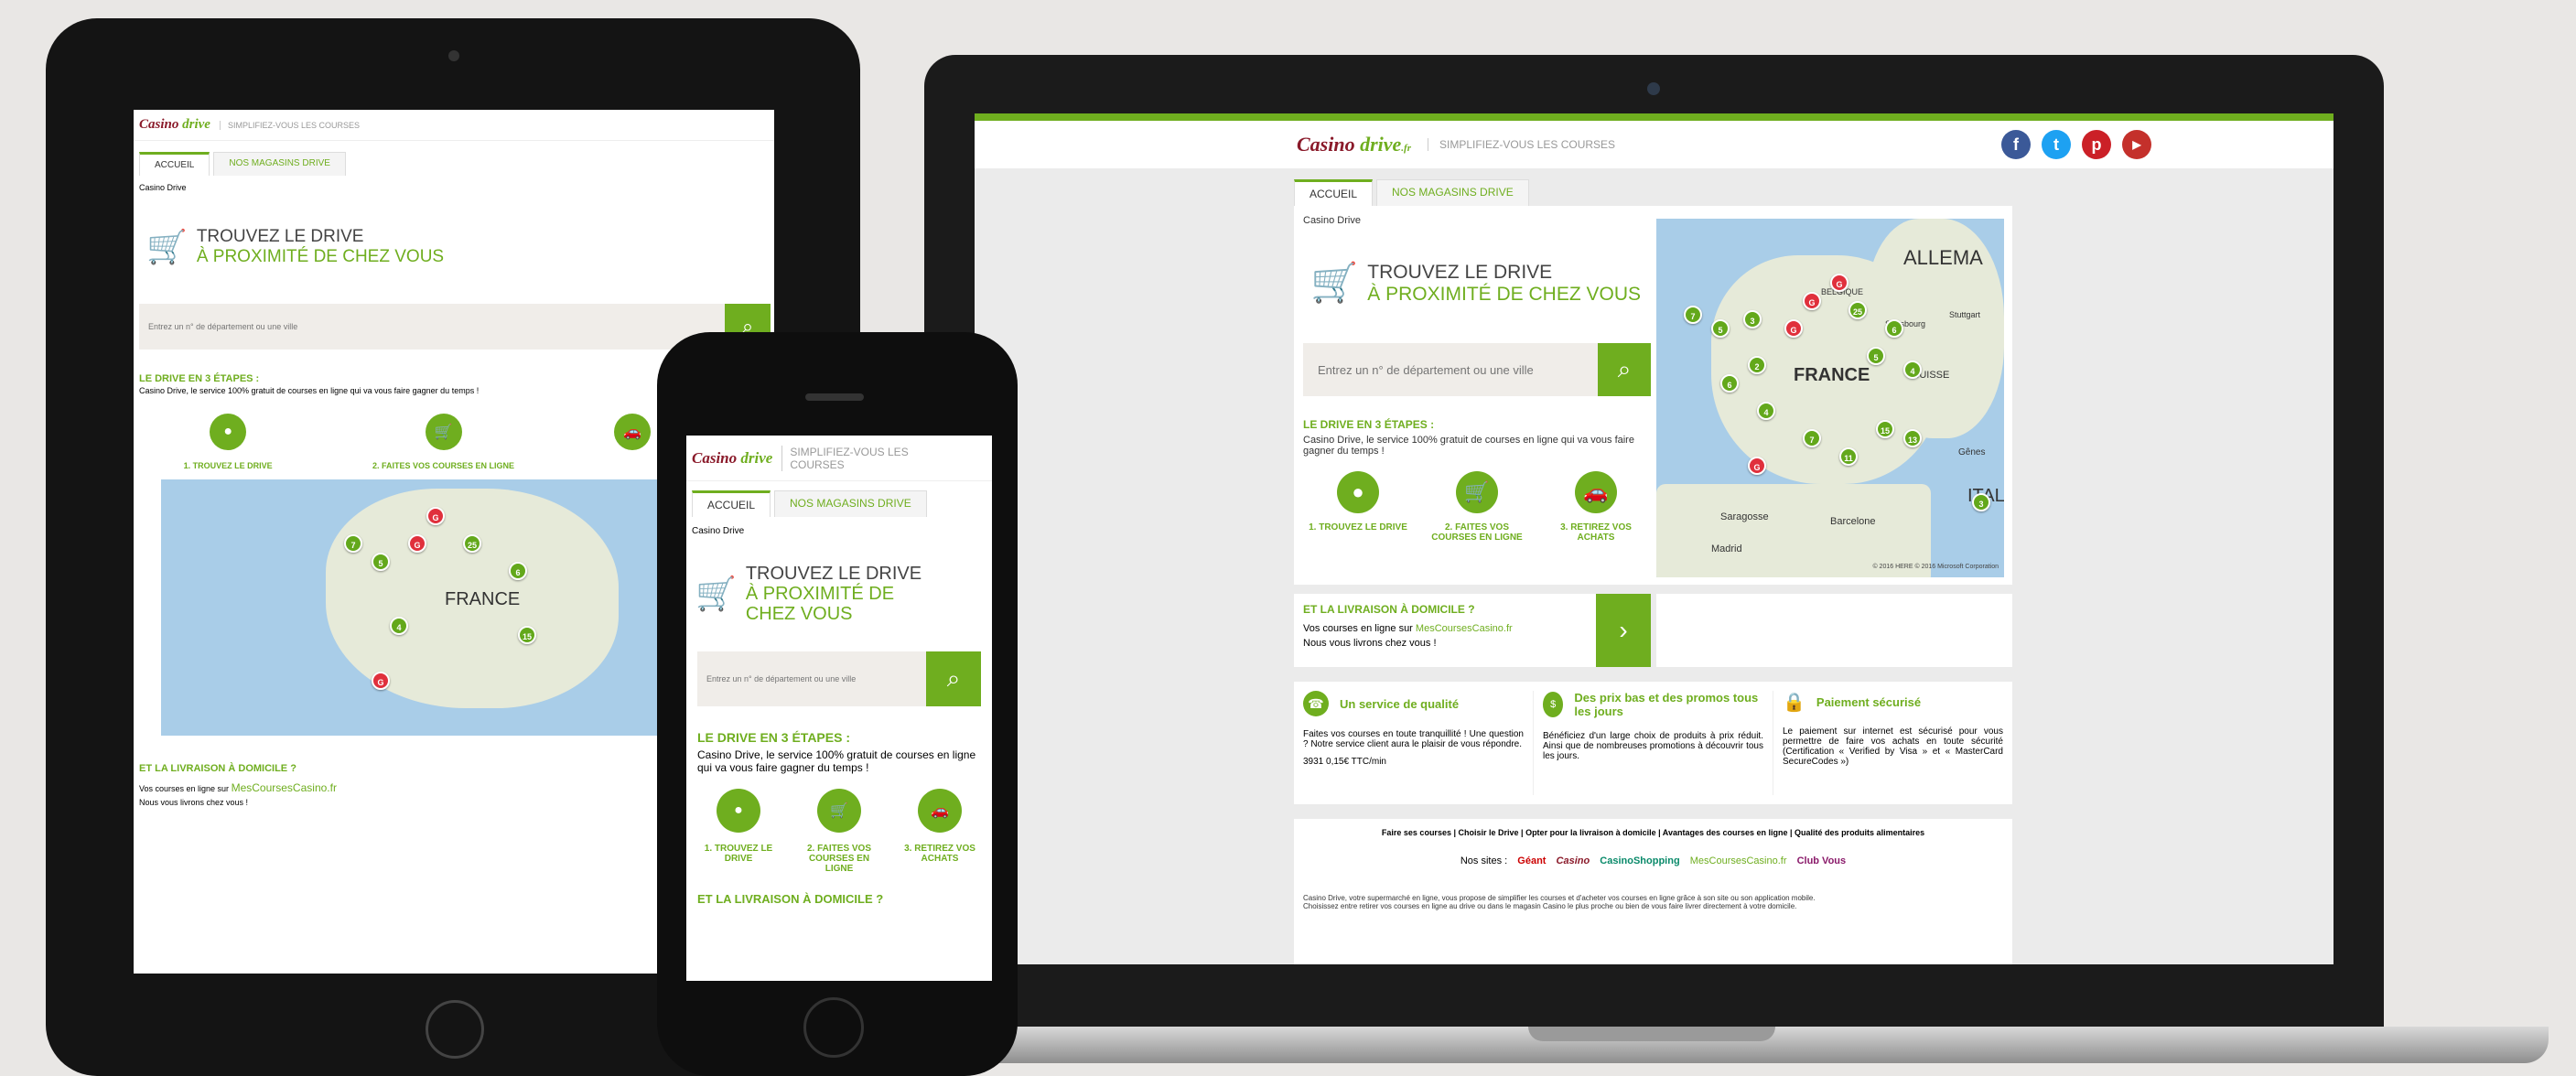 The width and height of the screenshot is (2576, 1076). I want to click on casinoshopping-logo: CasinoShopping, so click(1639, 860).